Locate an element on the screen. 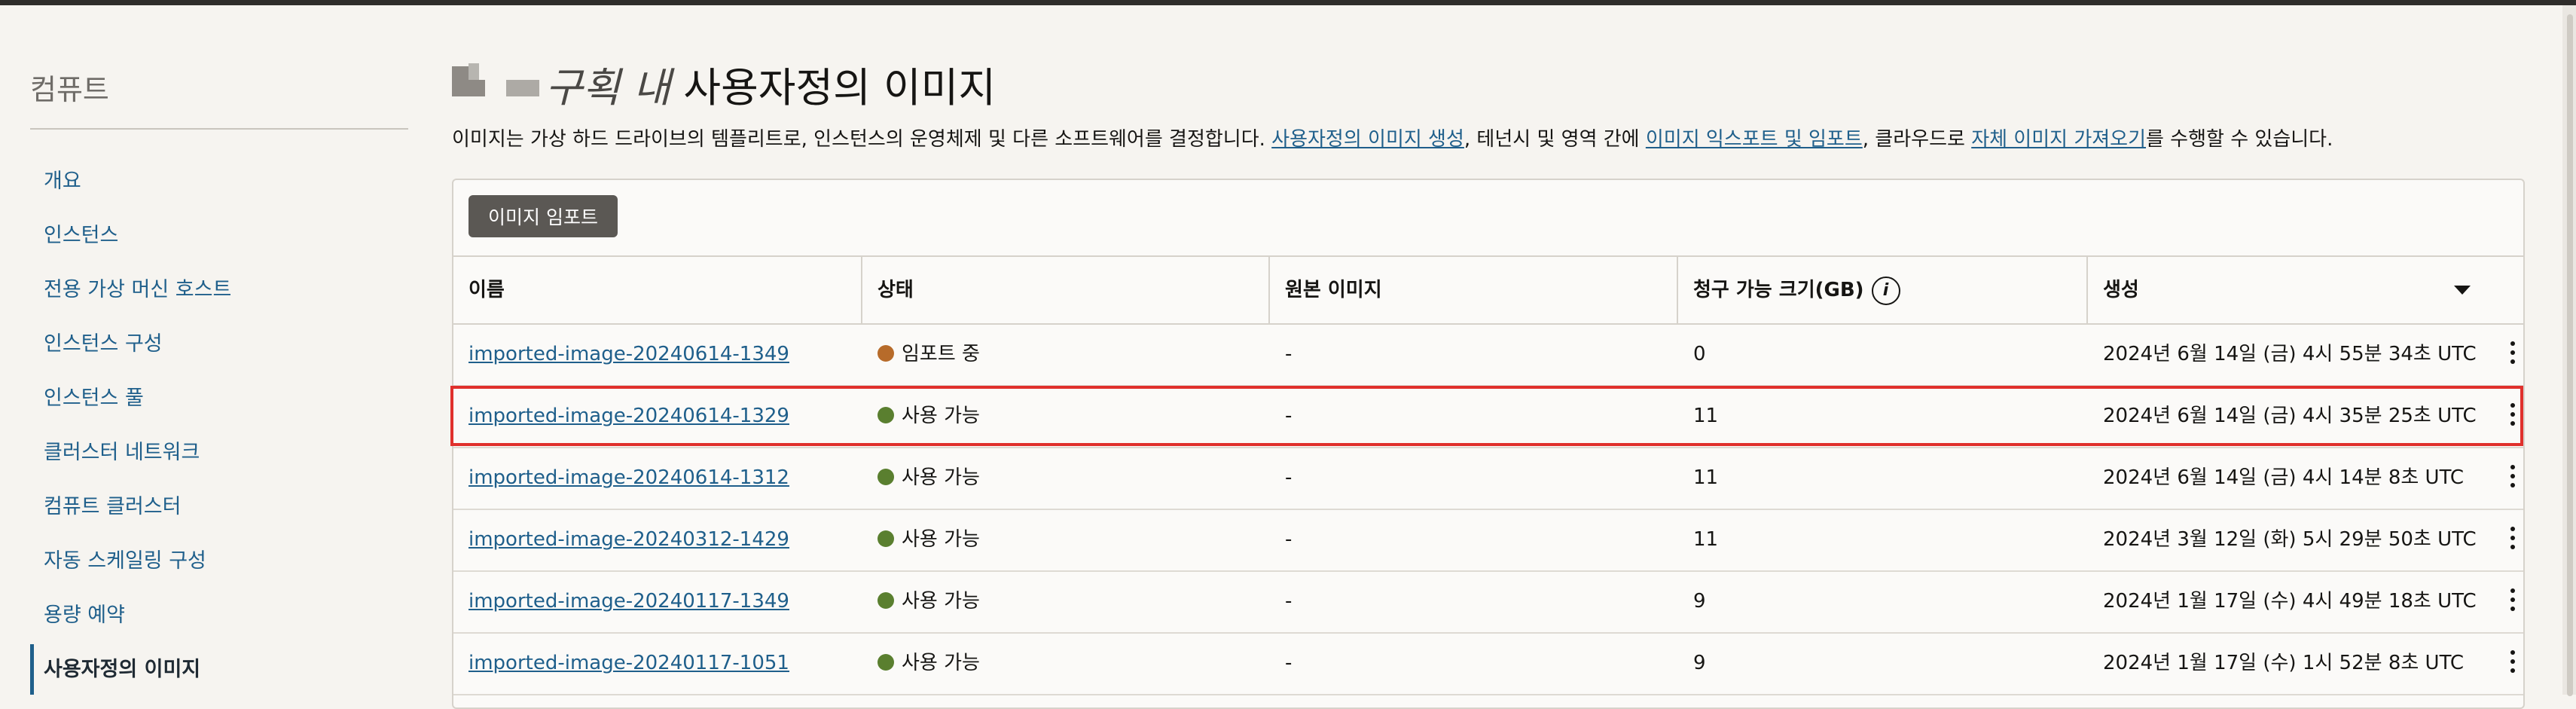 The height and width of the screenshot is (709, 2576). sidebar-item-dedicated-vm-hosts: 전용 가상 머신 호스트 is located at coordinates (138, 287).